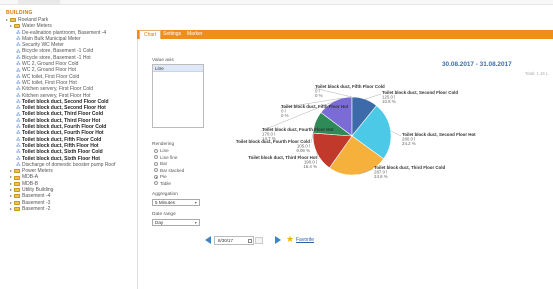 Image resolution: width=553 pixels, height=289 pixels. What do you see at coordinates (259, 240) in the screenshot?
I see `date-picker-button` at bounding box center [259, 240].